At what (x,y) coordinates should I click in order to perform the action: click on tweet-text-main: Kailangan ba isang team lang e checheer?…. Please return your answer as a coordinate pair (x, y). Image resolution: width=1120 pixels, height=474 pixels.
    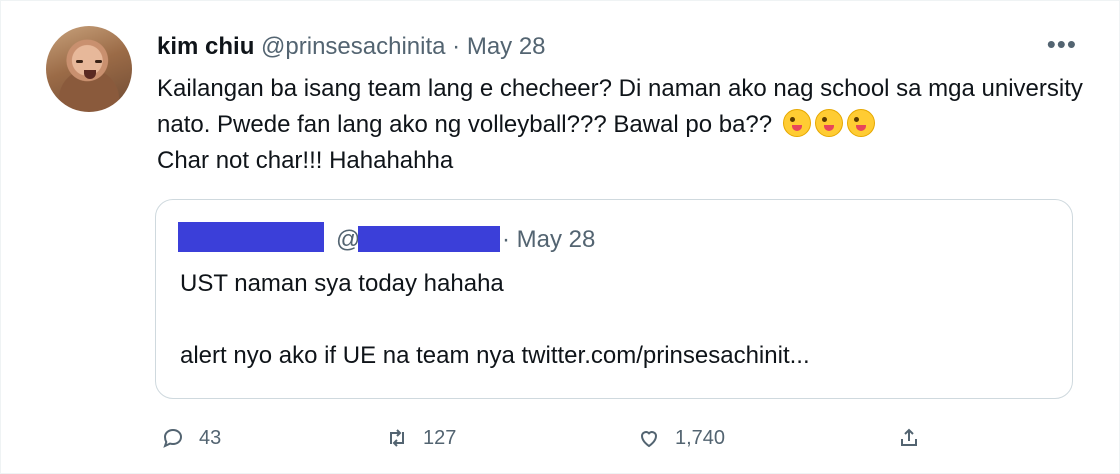
    Looking at the image, I should click on (620, 106).